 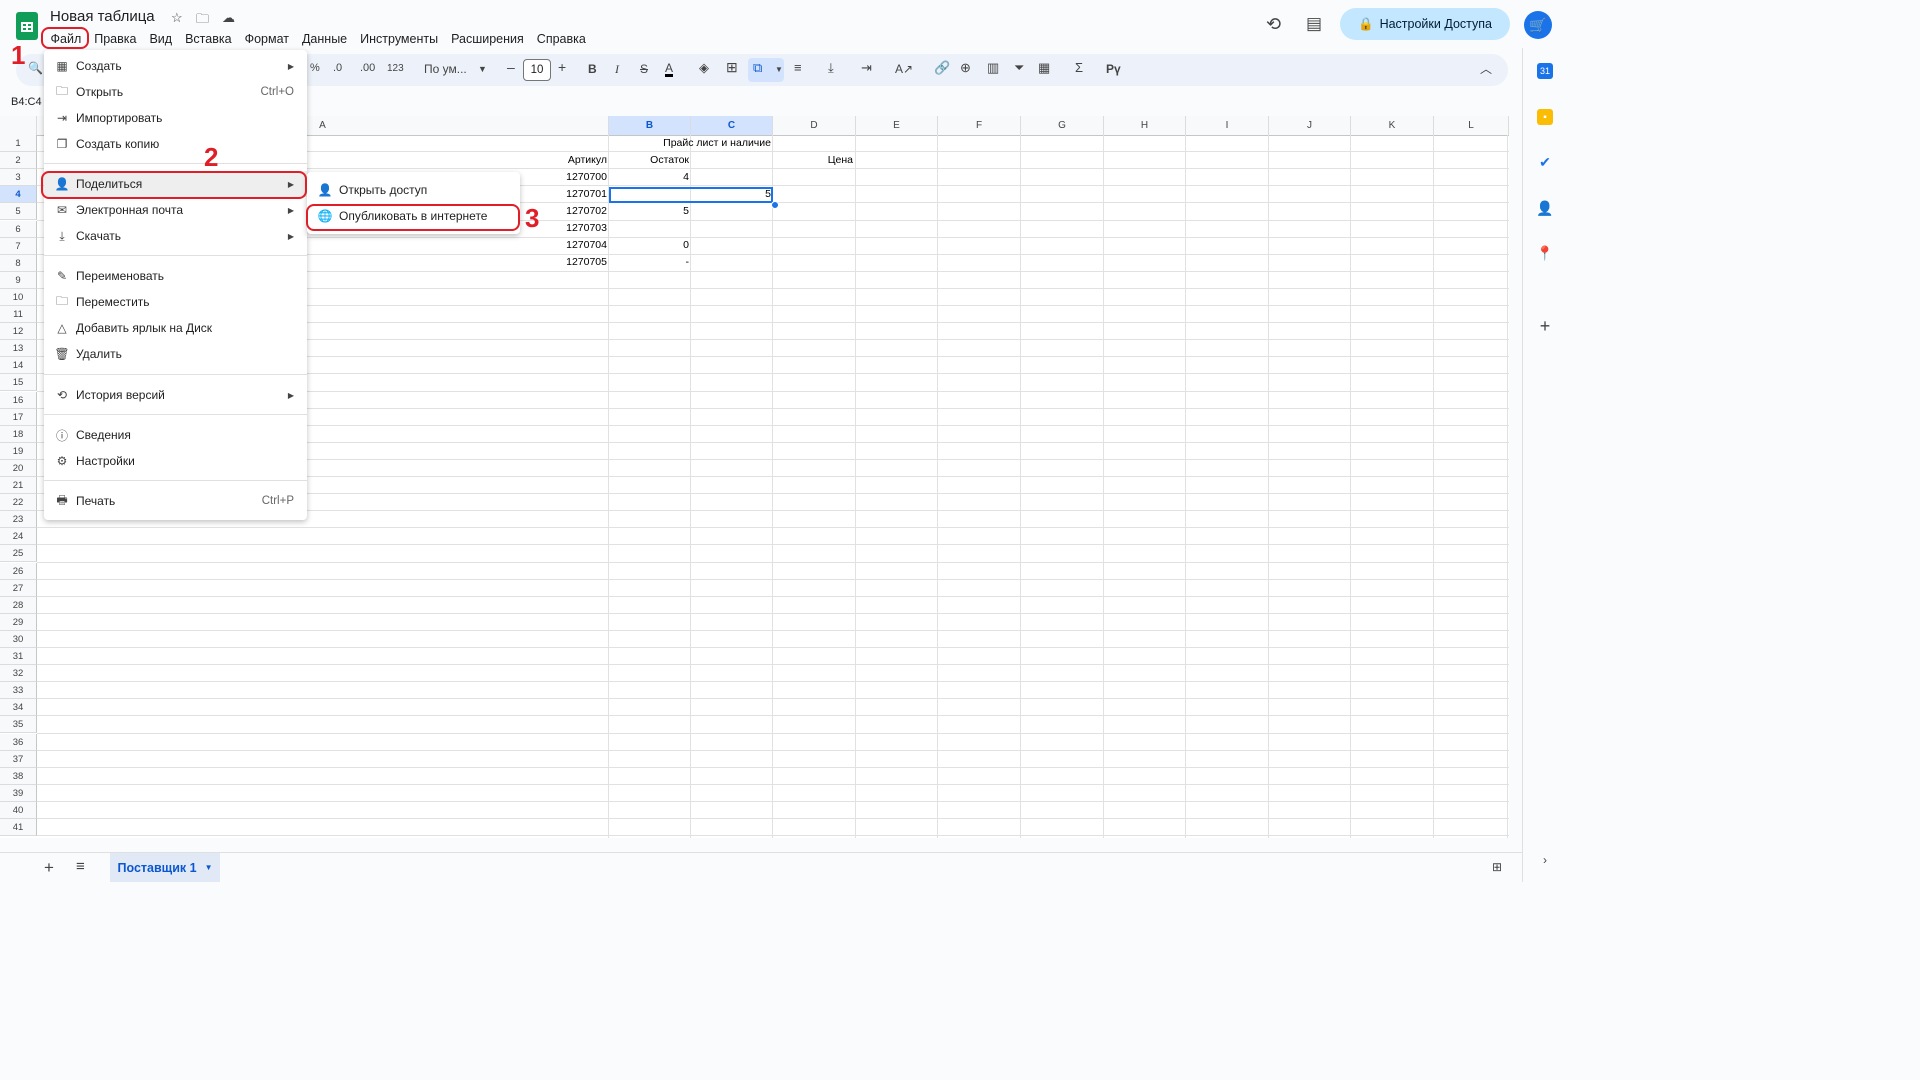 I want to click on all-sheets-icon: ≡, so click(x=80, y=866).